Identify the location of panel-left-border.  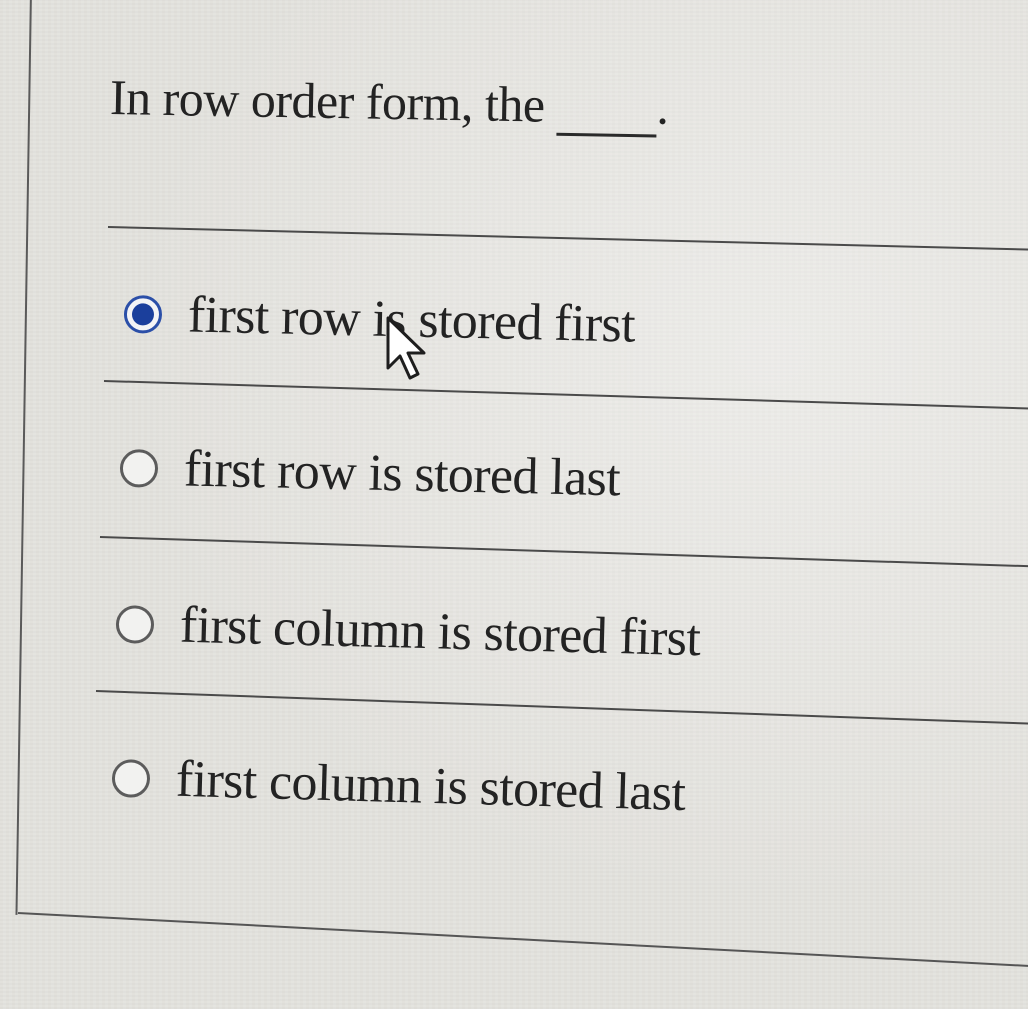
(23, 457).